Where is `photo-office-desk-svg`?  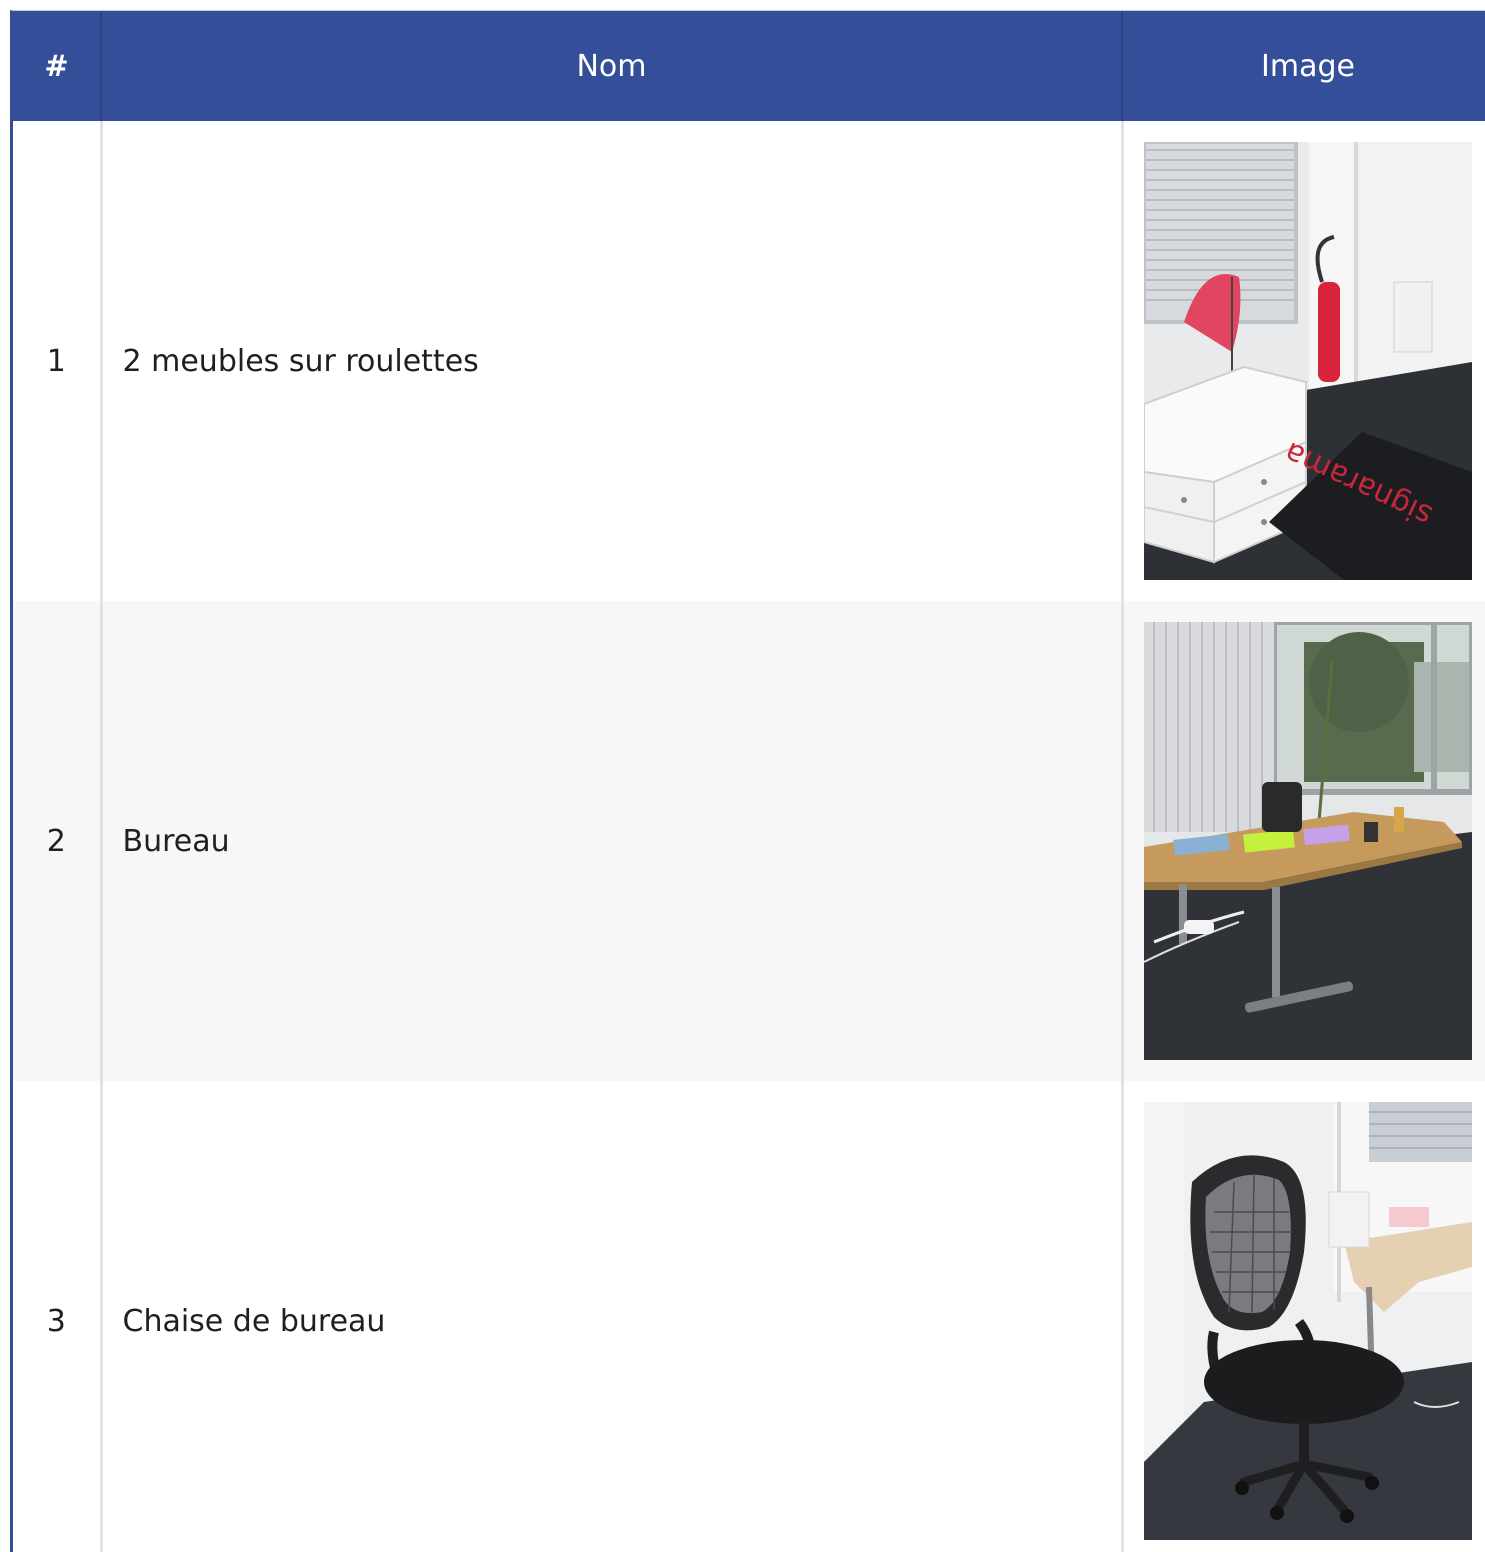
photo-office-desk-svg is located at coordinates (1307, 841).